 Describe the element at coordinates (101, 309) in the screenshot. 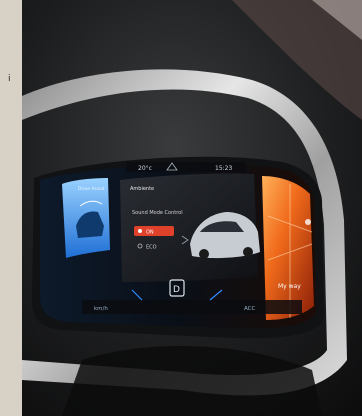

I see `bottom-left-text: km/h` at that location.